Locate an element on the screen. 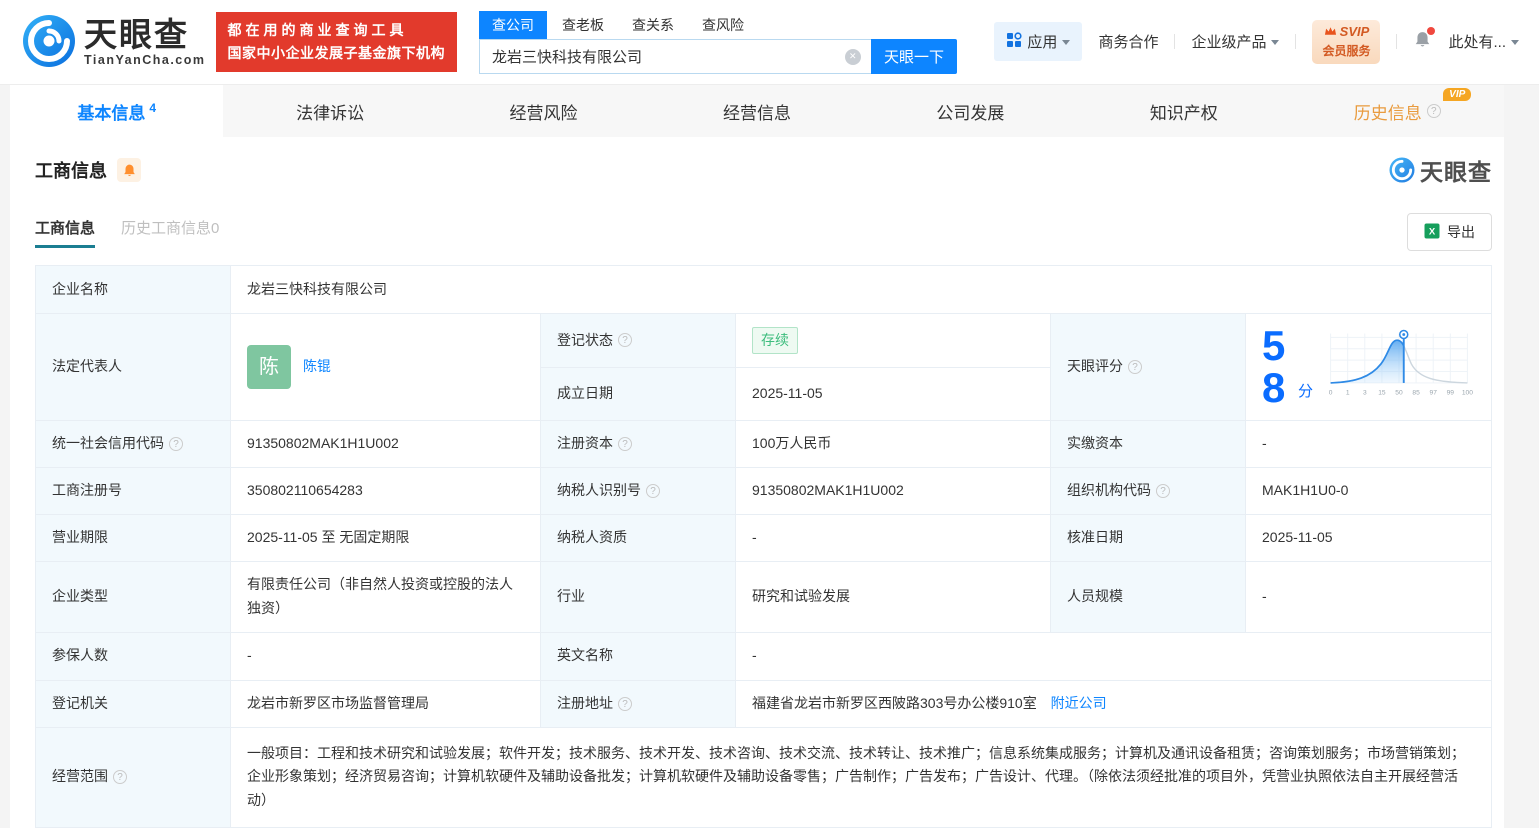 This screenshot has height=828, width=1539. brand-logo: 天眼查 TianYanCha.com is located at coordinates (114, 42).